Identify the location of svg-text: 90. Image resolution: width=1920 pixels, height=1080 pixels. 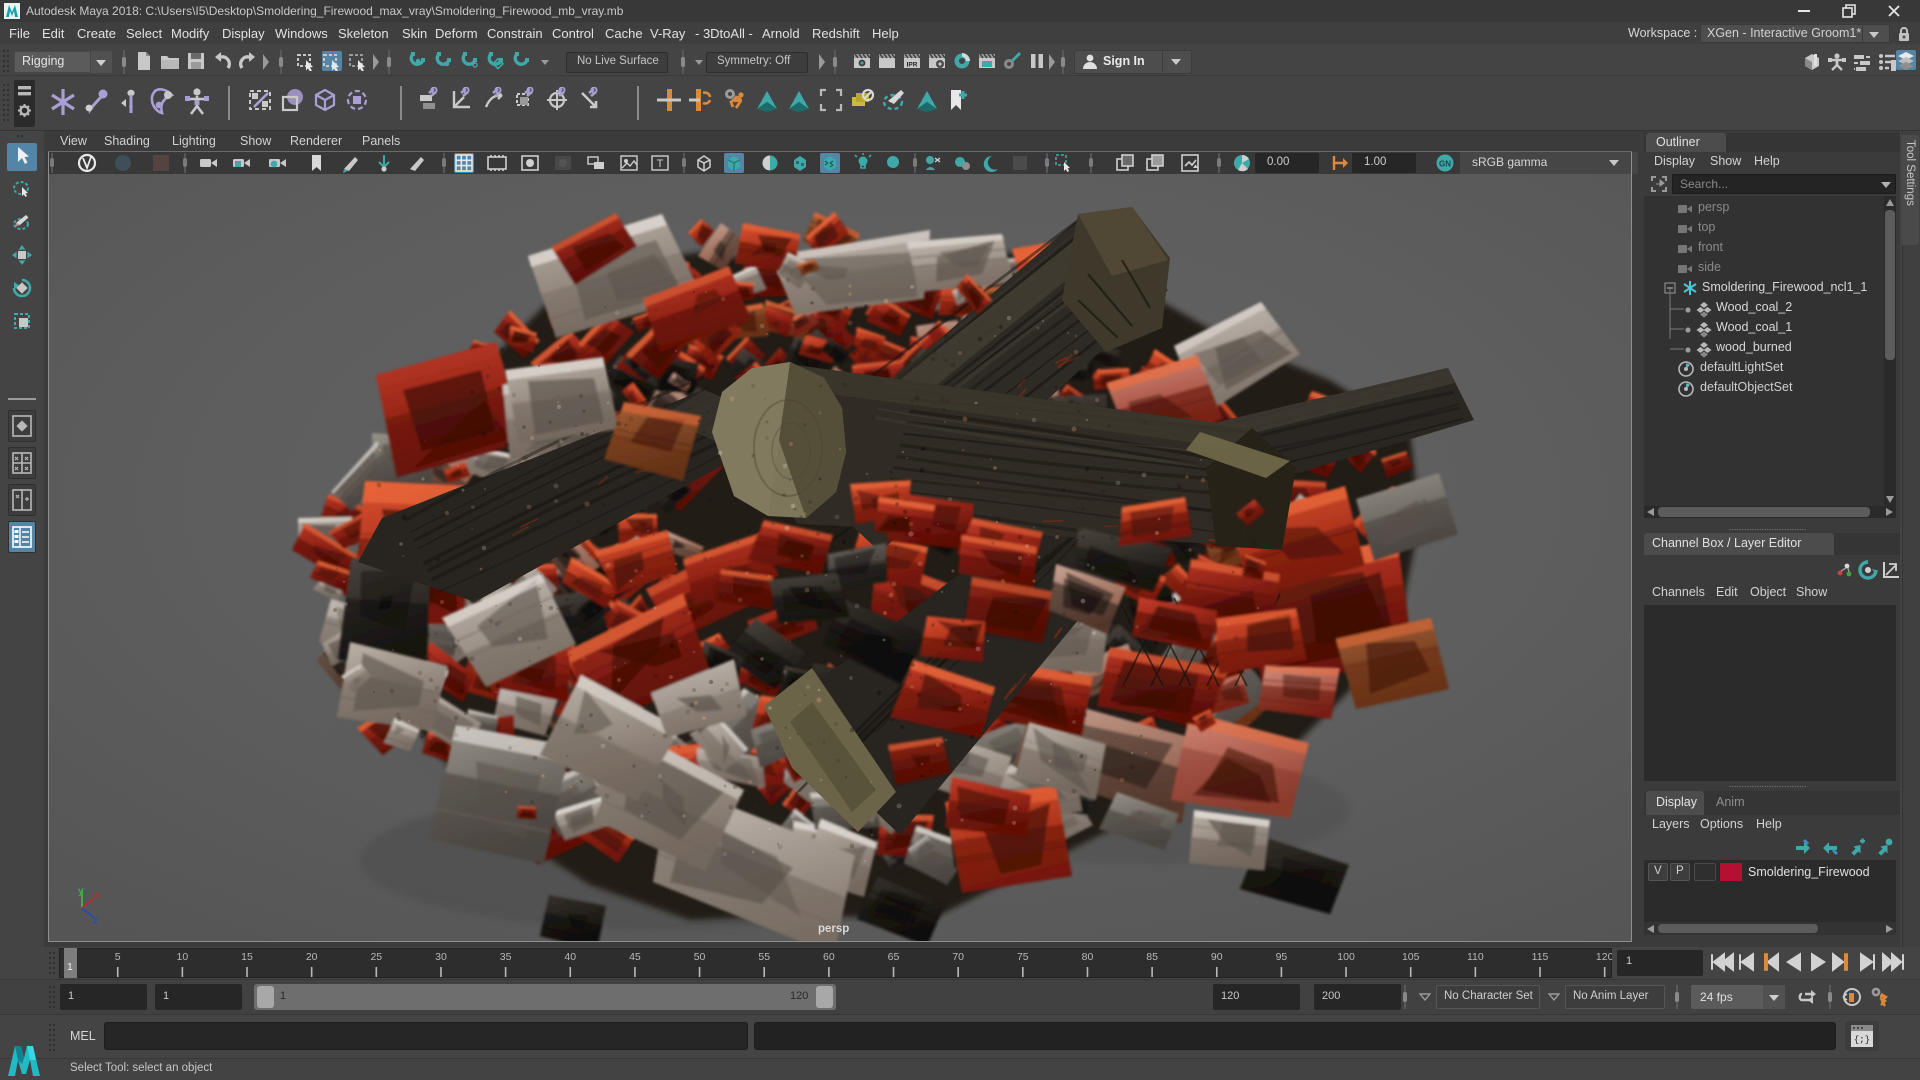
(1217, 957).